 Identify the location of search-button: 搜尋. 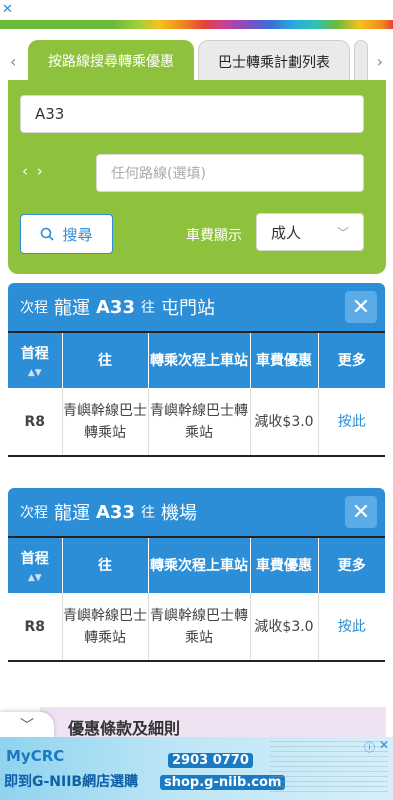
(66, 234).